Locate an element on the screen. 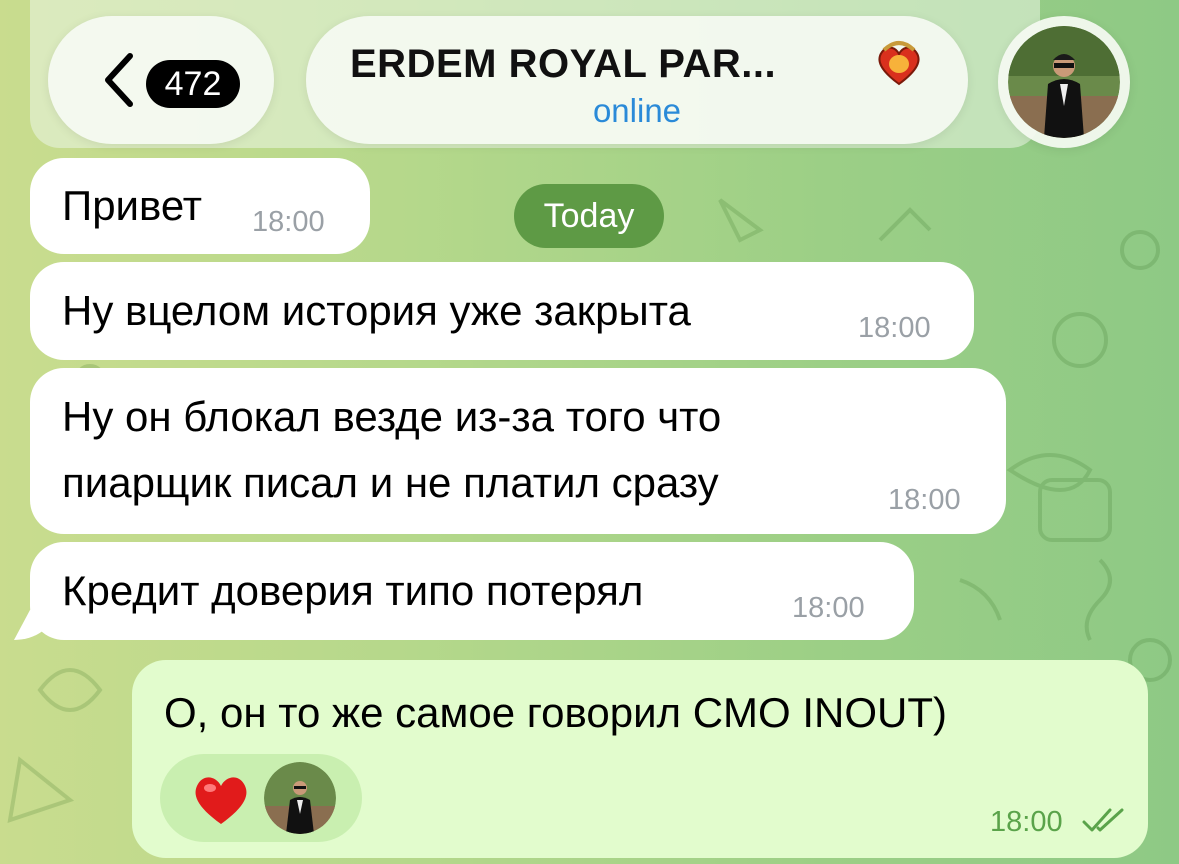  message-bubble-incoming: Привет 18:00 is located at coordinates (200, 206).